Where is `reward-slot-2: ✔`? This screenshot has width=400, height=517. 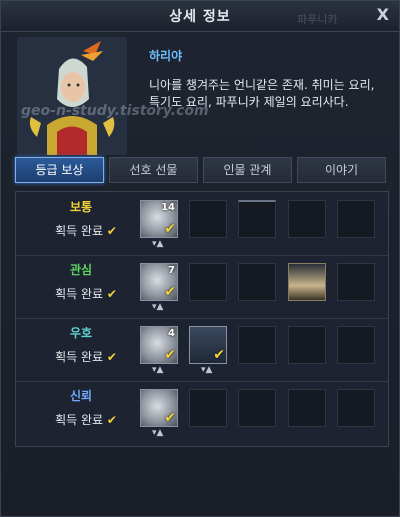 reward-slot-2: ✔ is located at coordinates (208, 345).